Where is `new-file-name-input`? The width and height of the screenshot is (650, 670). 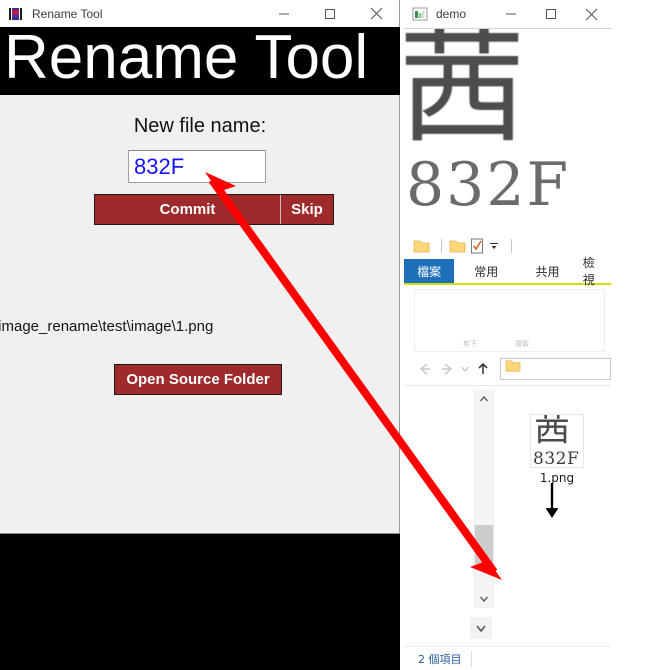 new-file-name-input is located at coordinates (197, 166).